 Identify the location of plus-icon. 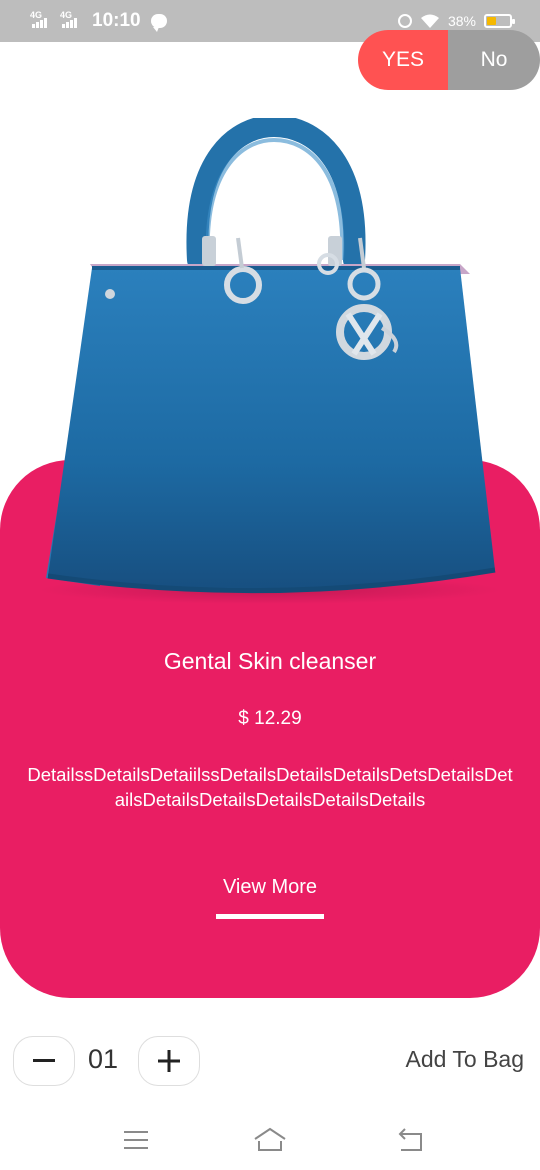
(169, 1061).